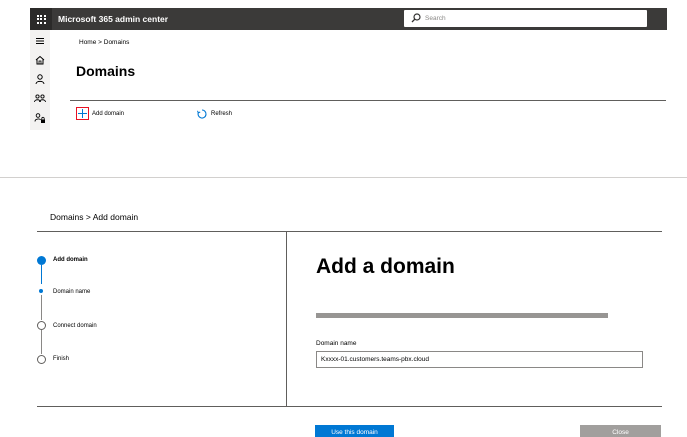  I want to click on page-title: Domains, so click(106, 71).